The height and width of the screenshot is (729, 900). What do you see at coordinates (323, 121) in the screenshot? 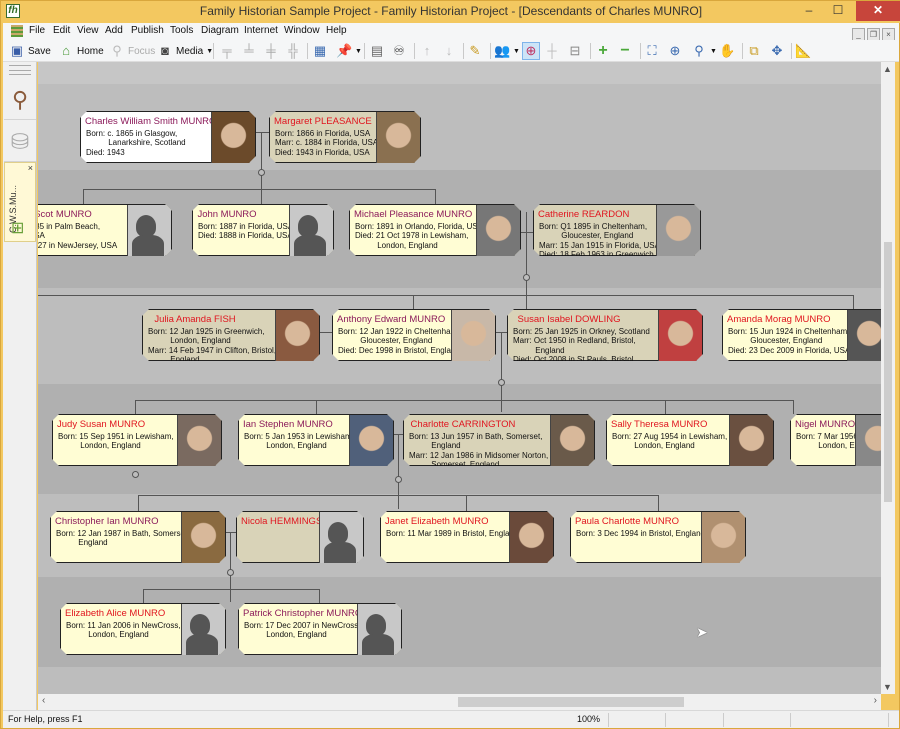
I see `person-name: Margaret PLEASANCE` at bounding box center [323, 121].